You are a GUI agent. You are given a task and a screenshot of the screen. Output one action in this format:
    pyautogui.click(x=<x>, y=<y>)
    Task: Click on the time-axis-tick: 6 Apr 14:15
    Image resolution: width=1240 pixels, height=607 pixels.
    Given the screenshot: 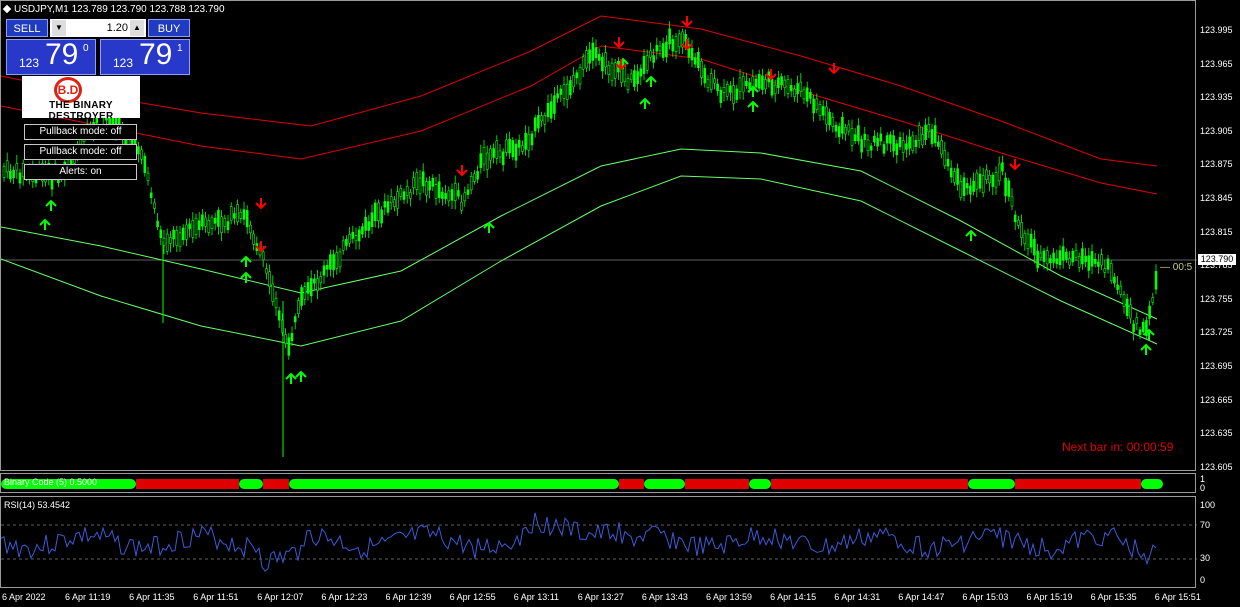 What is the action you would take?
    pyautogui.click(x=793, y=597)
    